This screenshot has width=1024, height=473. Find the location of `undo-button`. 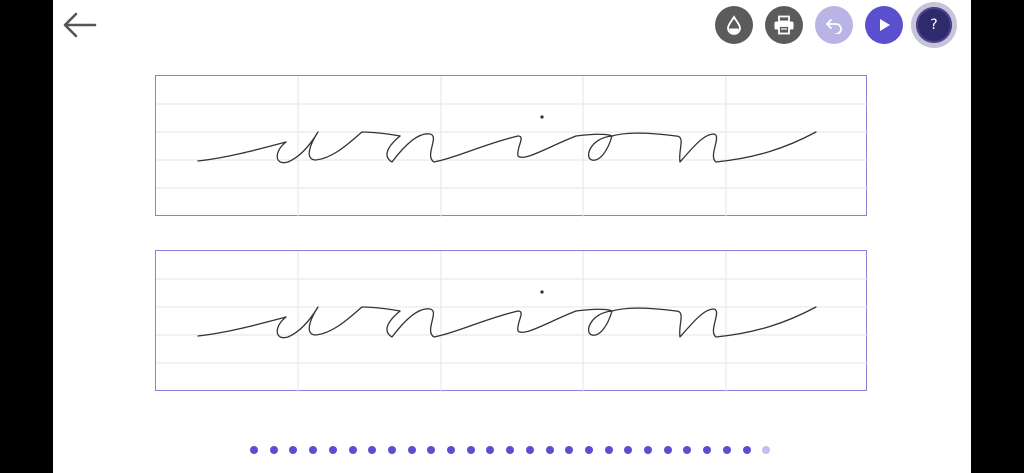

undo-button is located at coordinates (834, 25).